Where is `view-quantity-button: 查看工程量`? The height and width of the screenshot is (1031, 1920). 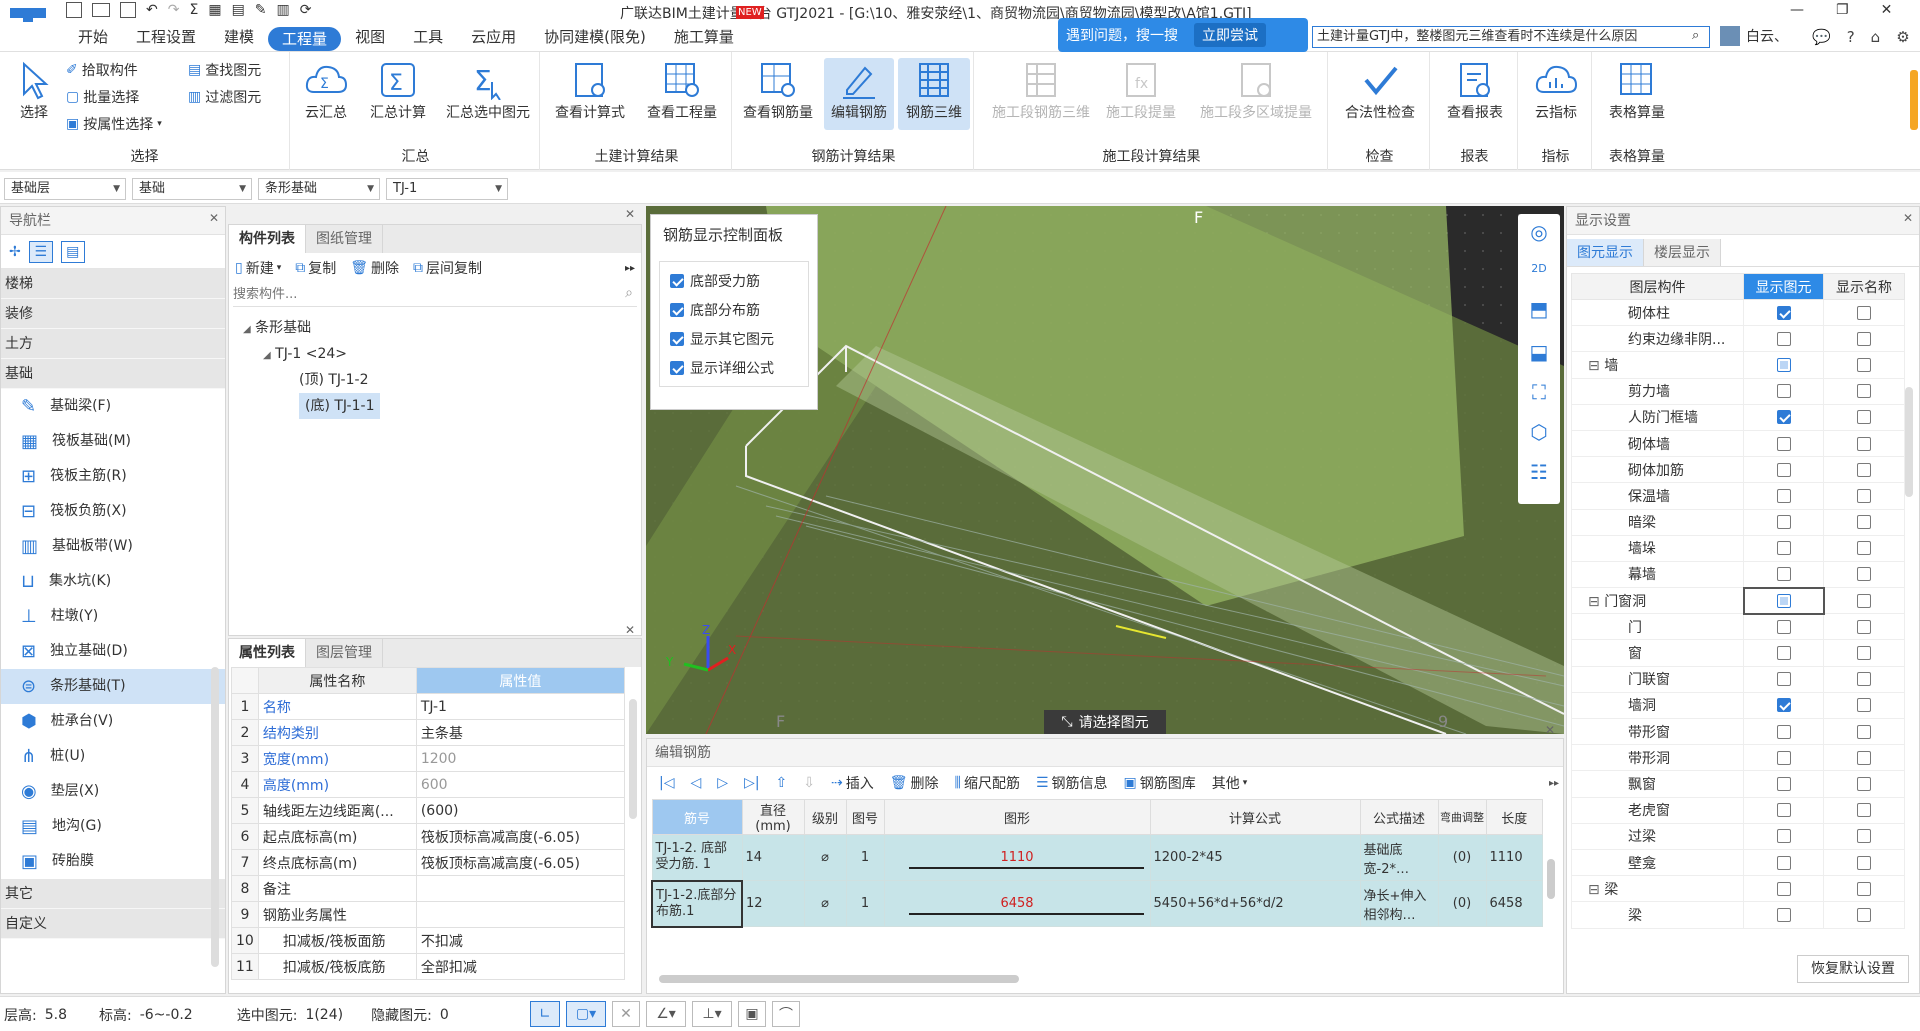
view-quantity-button: 查看工程量 is located at coordinates (682, 94).